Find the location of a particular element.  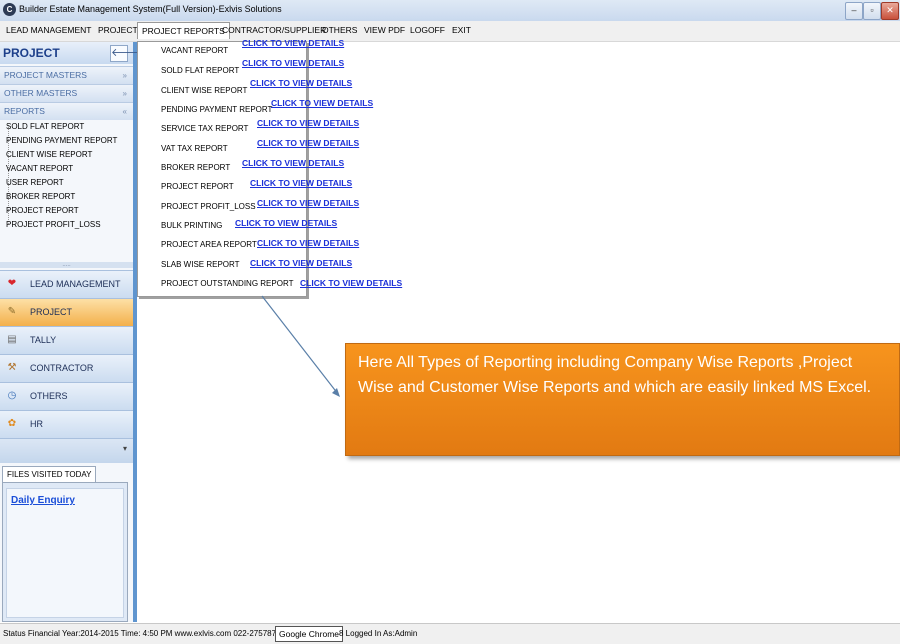

taskbar-tooltip: Google Chrome is located at coordinates (309, 634).